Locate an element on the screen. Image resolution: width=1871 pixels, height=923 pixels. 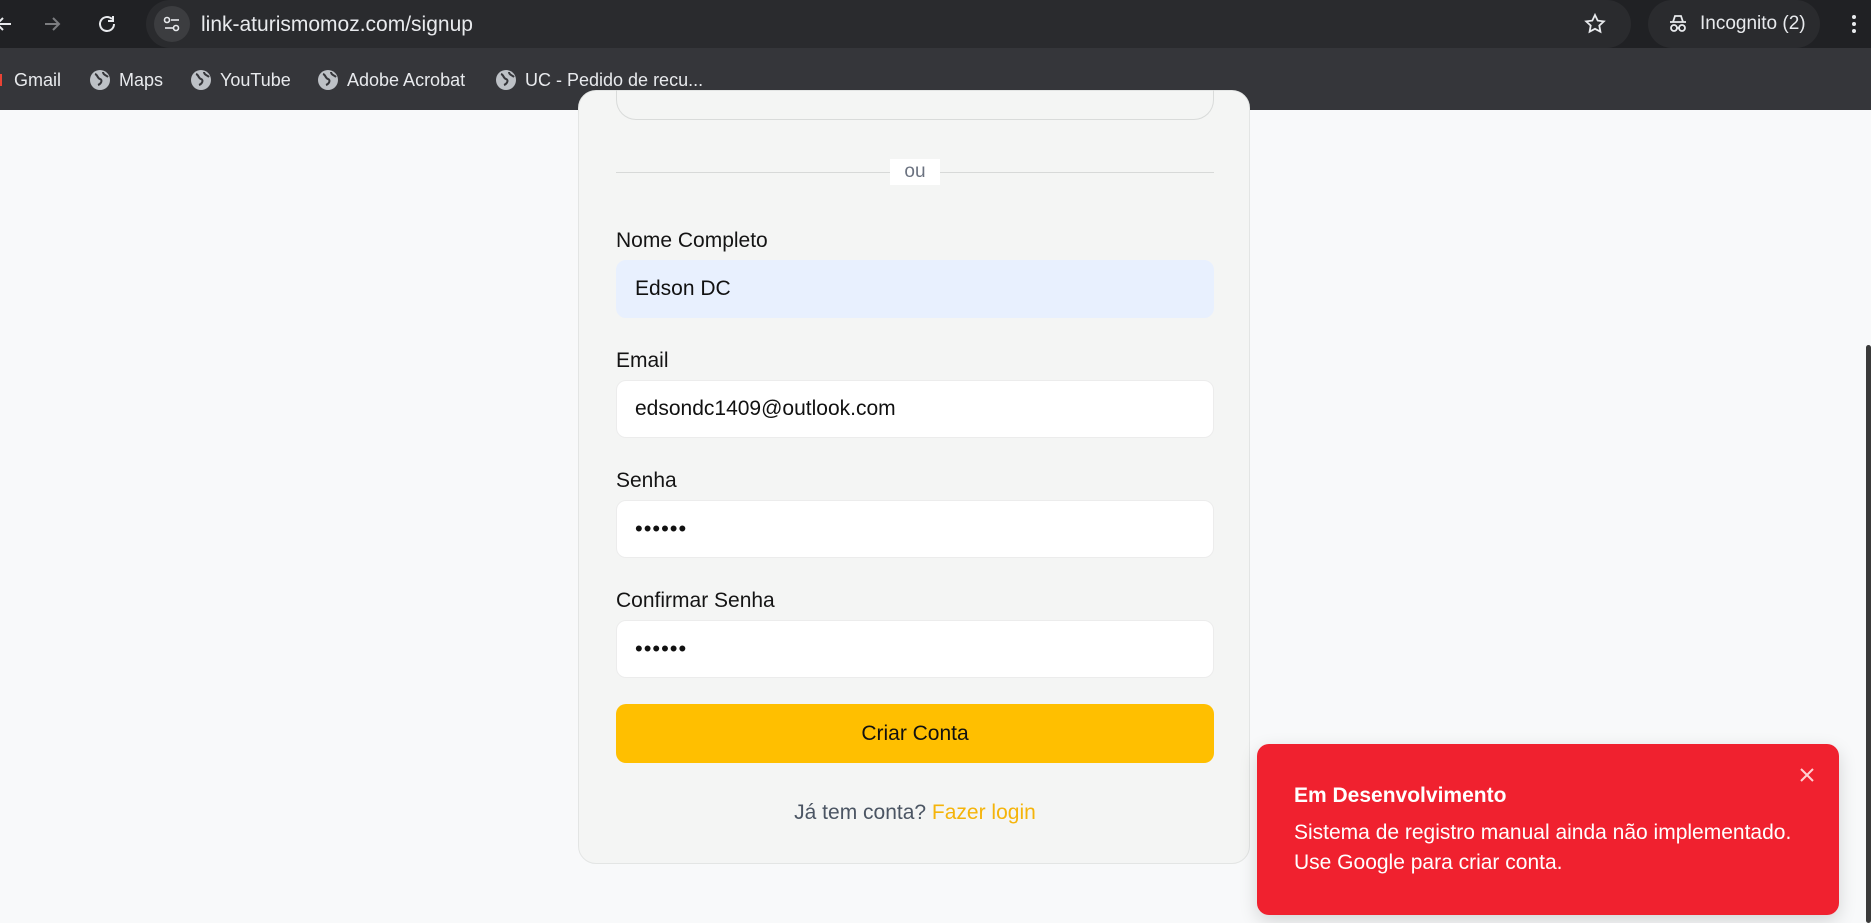
incognito-badge: Incognito (2) is located at coordinates (1734, 24).